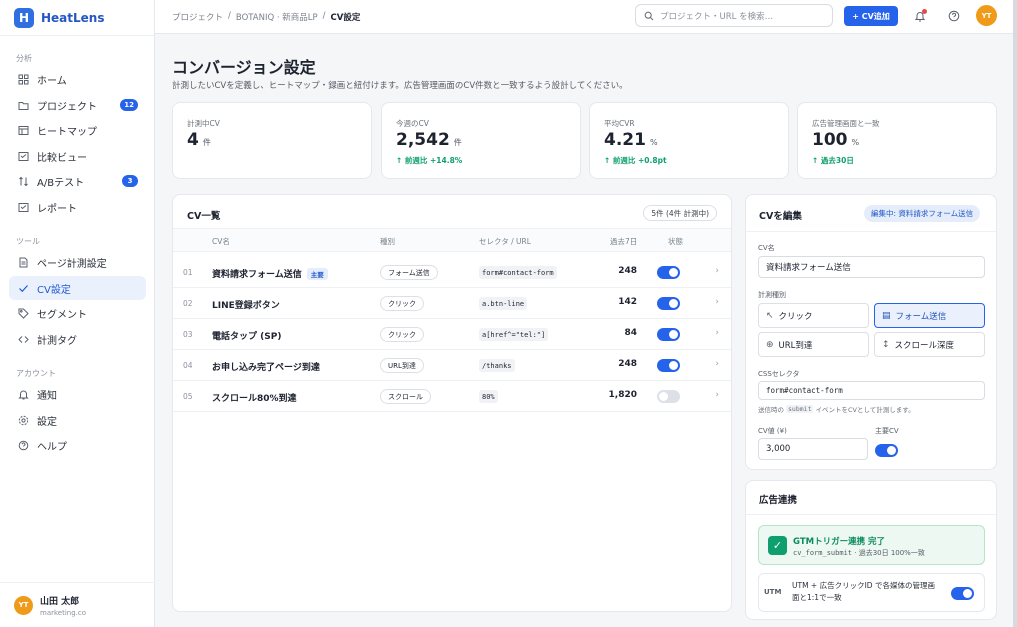 The width and height of the screenshot is (1017, 627). I want to click on sidebar-item-label: ヒートマップ, so click(67, 132).